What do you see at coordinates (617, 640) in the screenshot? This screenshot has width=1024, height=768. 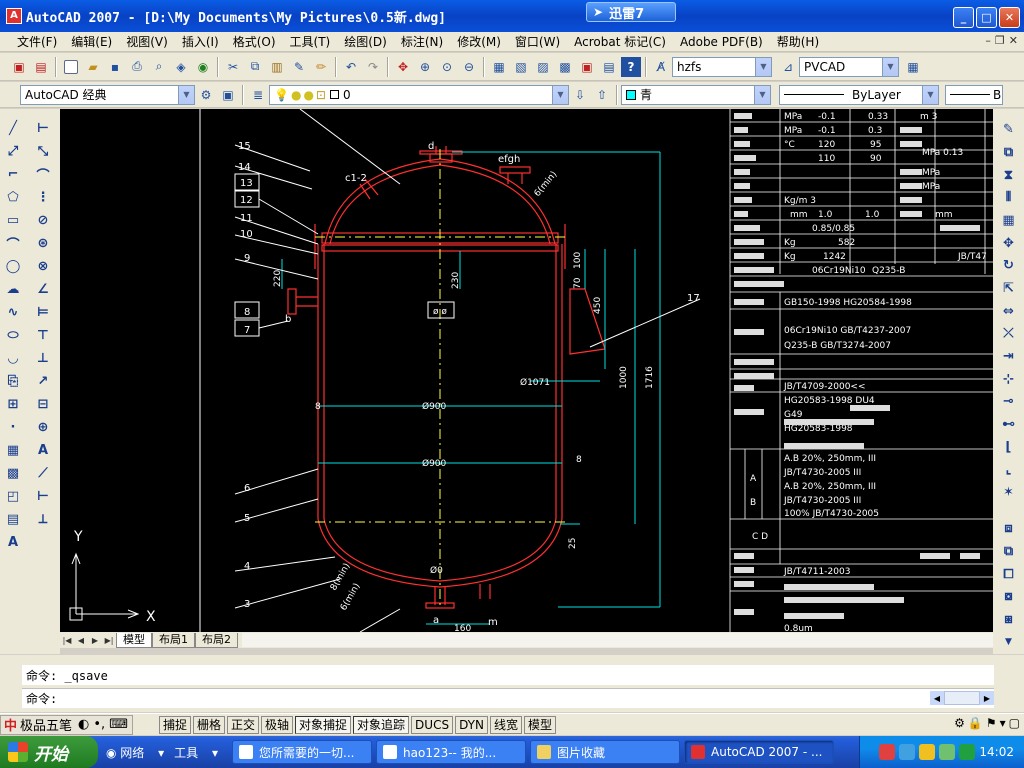 I see `horizontal-scrollbar` at bounding box center [617, 640].